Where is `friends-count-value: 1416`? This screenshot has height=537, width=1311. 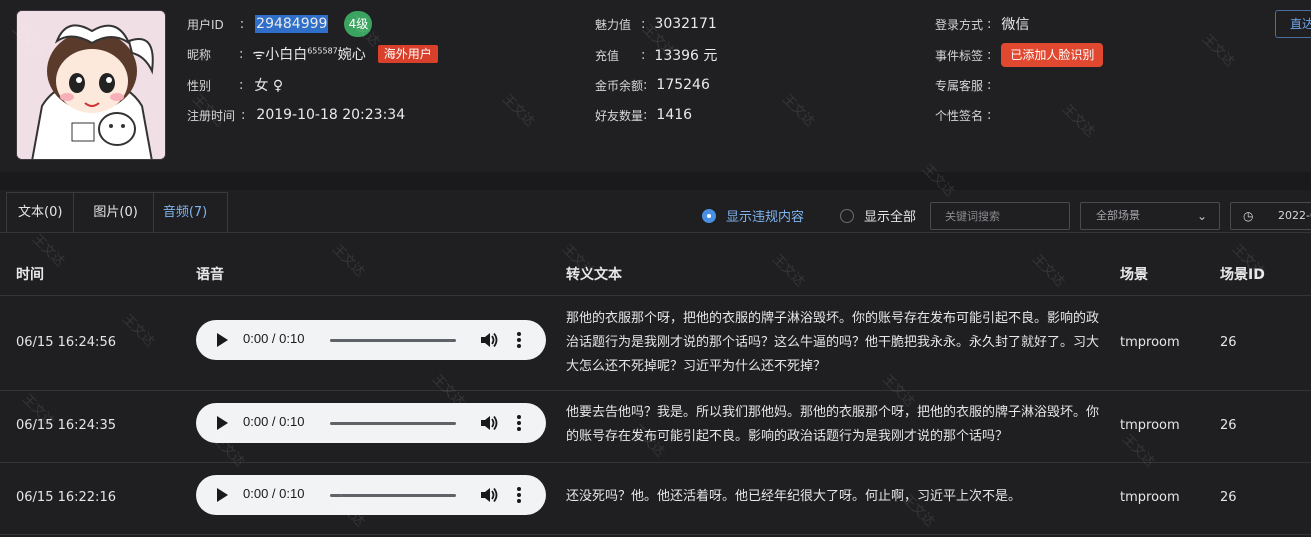 friends-count-value: 1416 is located at coordinates (674, 115).